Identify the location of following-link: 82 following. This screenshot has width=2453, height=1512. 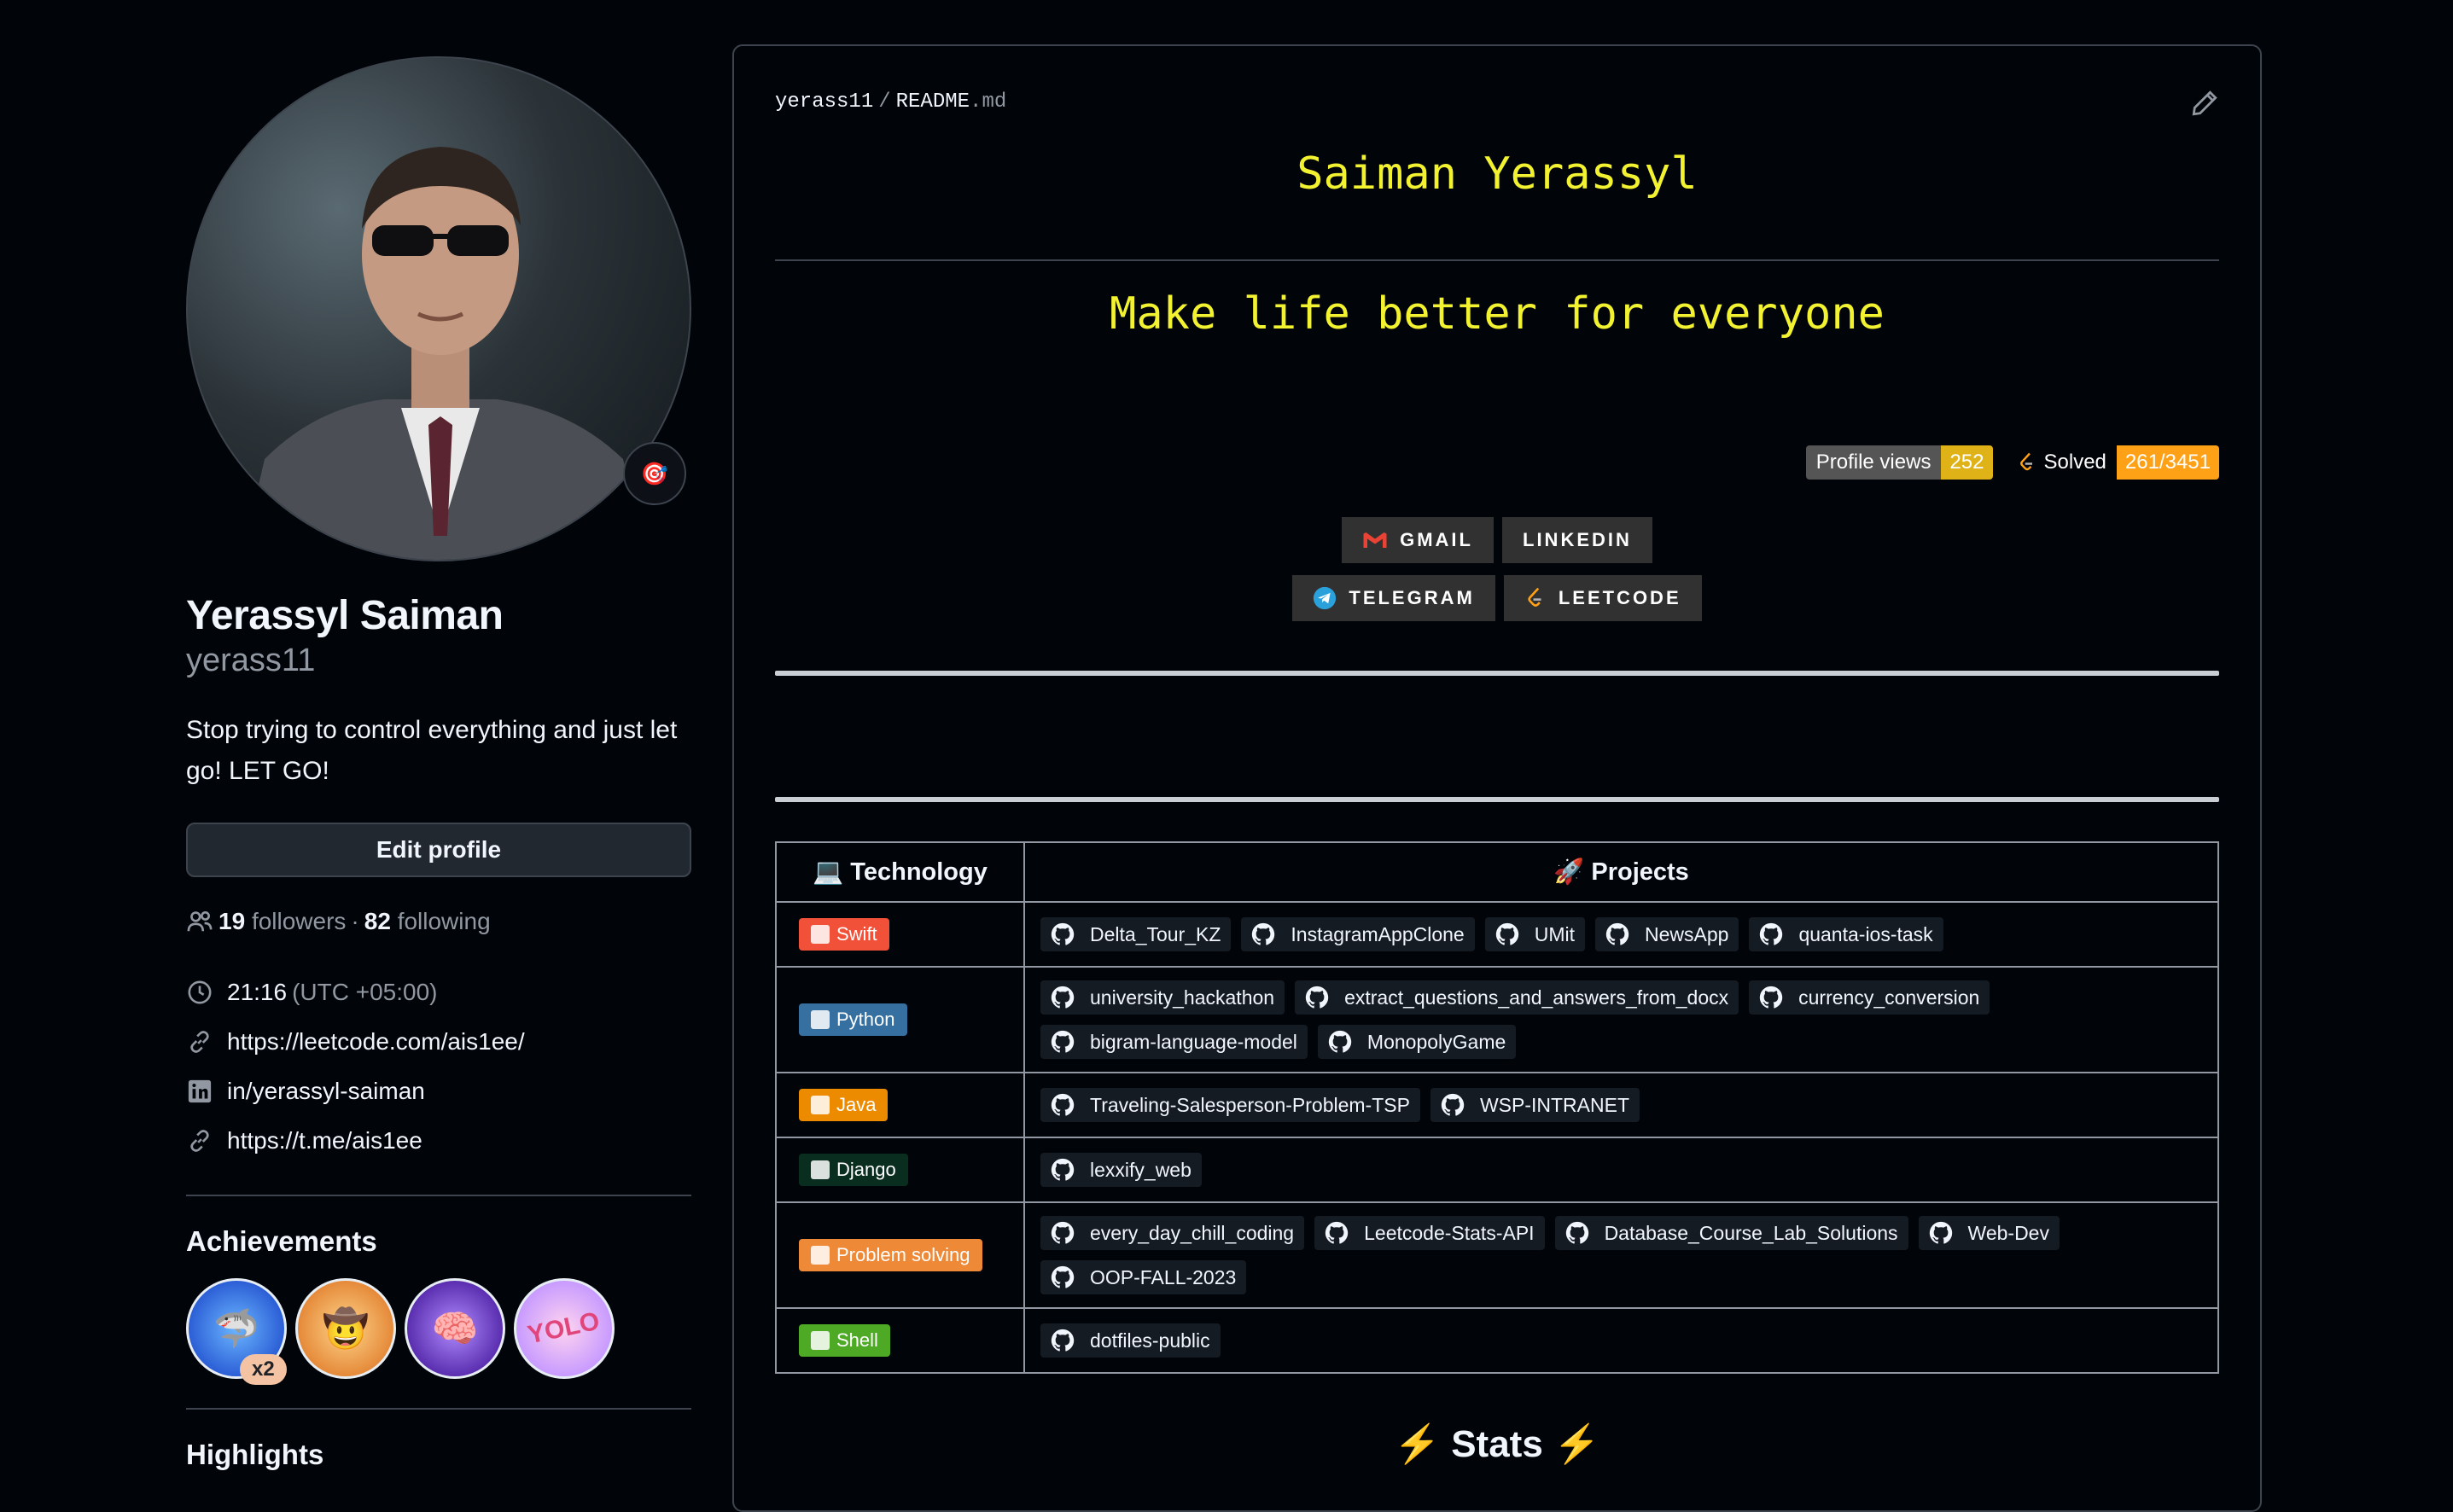
(427, 921).